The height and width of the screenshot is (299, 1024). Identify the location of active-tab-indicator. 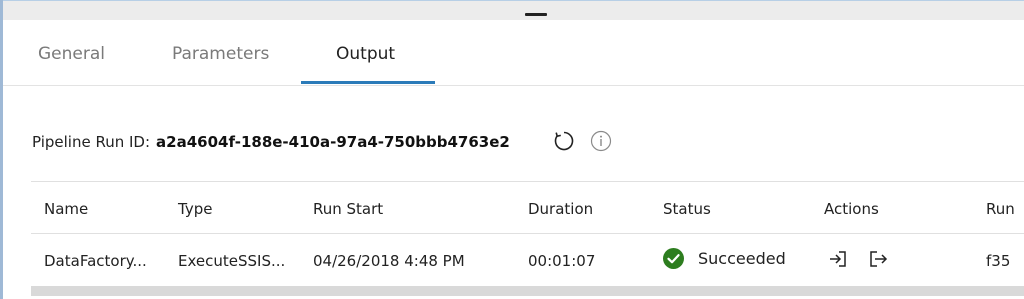
(368, 82).